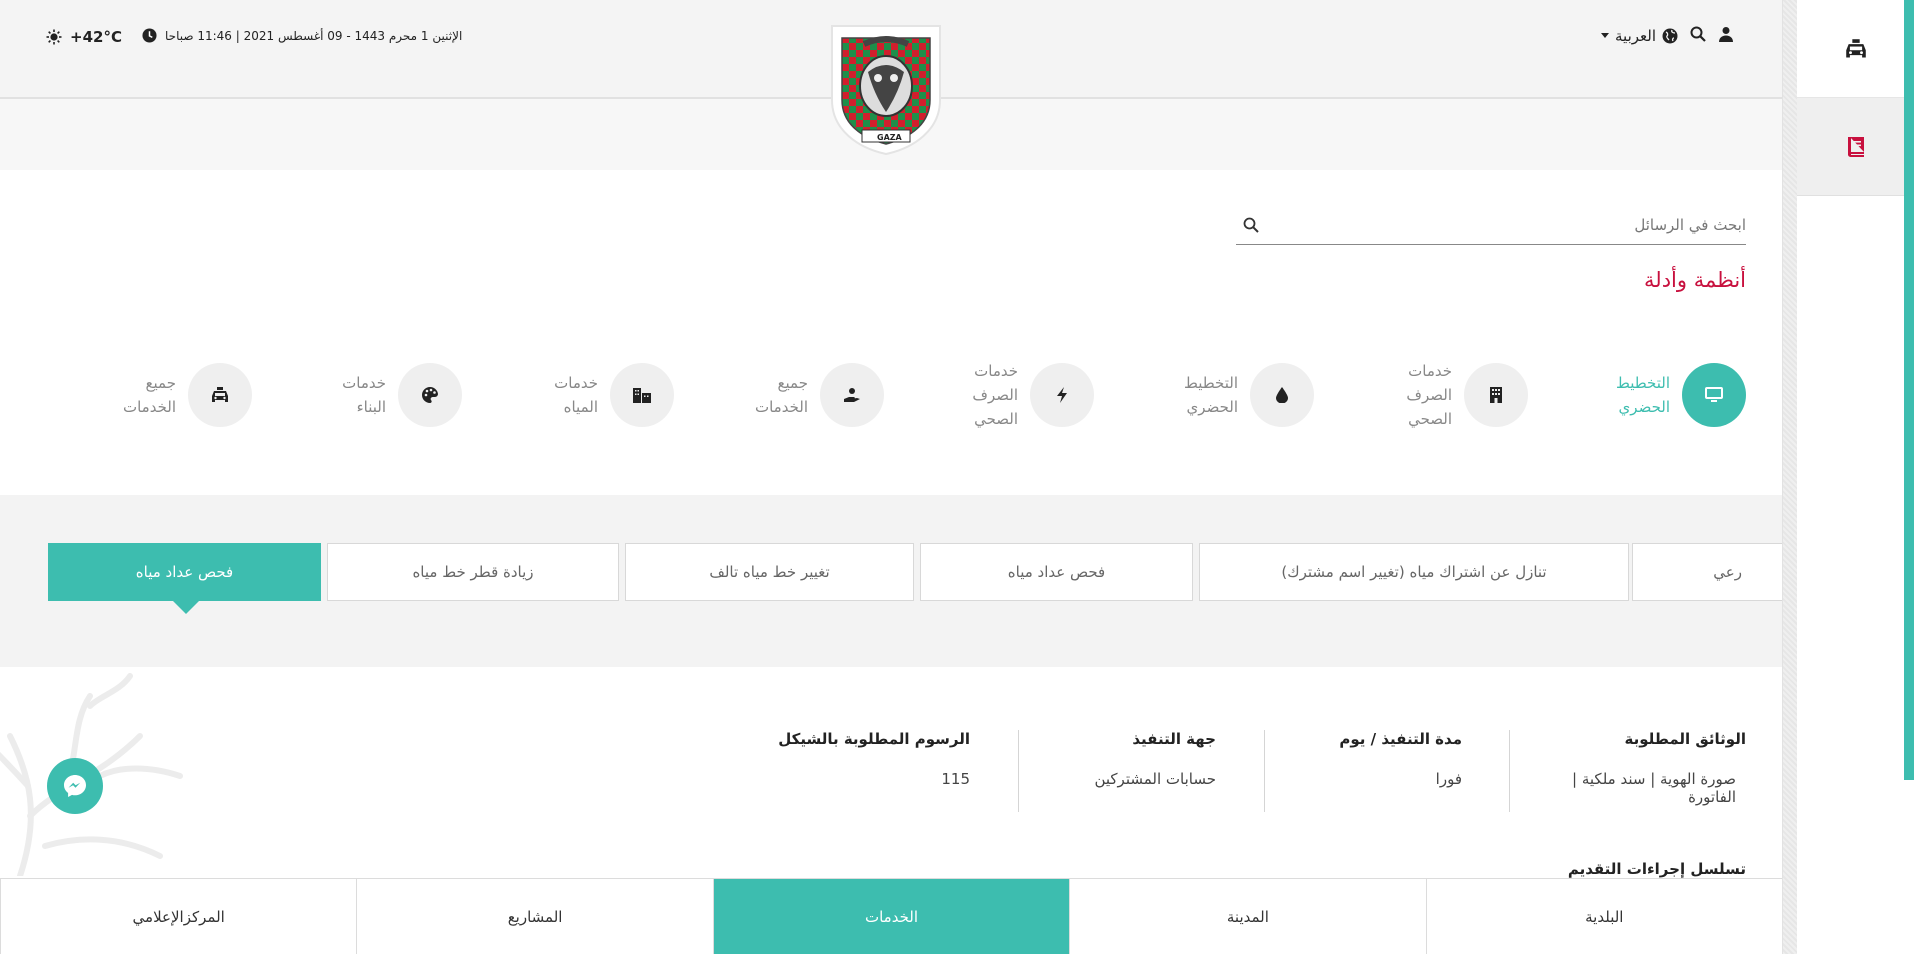 Image resolution: width=1914 pixels, height=954 pixels. I want to click on logo-caption: GAZA, so click(889, 137).